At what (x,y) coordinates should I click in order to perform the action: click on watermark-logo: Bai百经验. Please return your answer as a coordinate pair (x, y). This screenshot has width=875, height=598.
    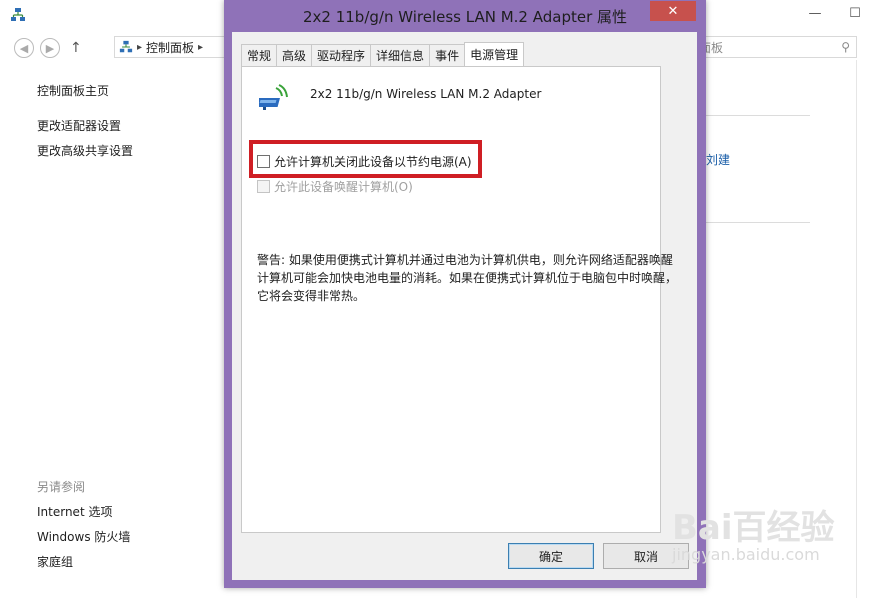
    Looking at the image, I should click on (753, 528).